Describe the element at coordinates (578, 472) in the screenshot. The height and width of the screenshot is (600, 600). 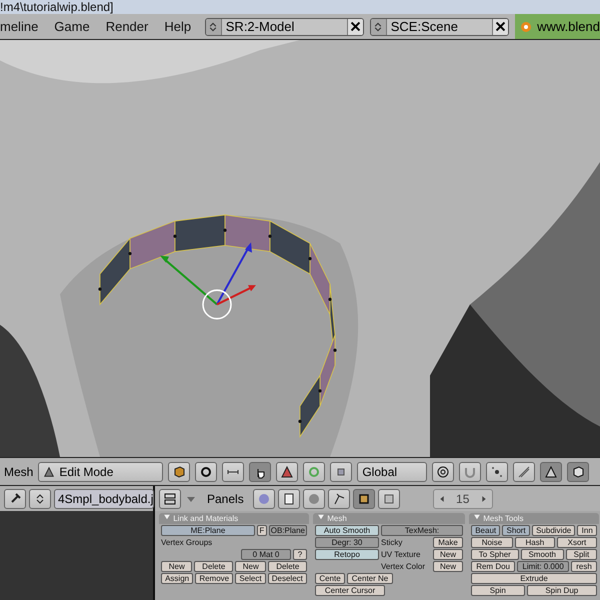
I see `occlude-button` at that location.